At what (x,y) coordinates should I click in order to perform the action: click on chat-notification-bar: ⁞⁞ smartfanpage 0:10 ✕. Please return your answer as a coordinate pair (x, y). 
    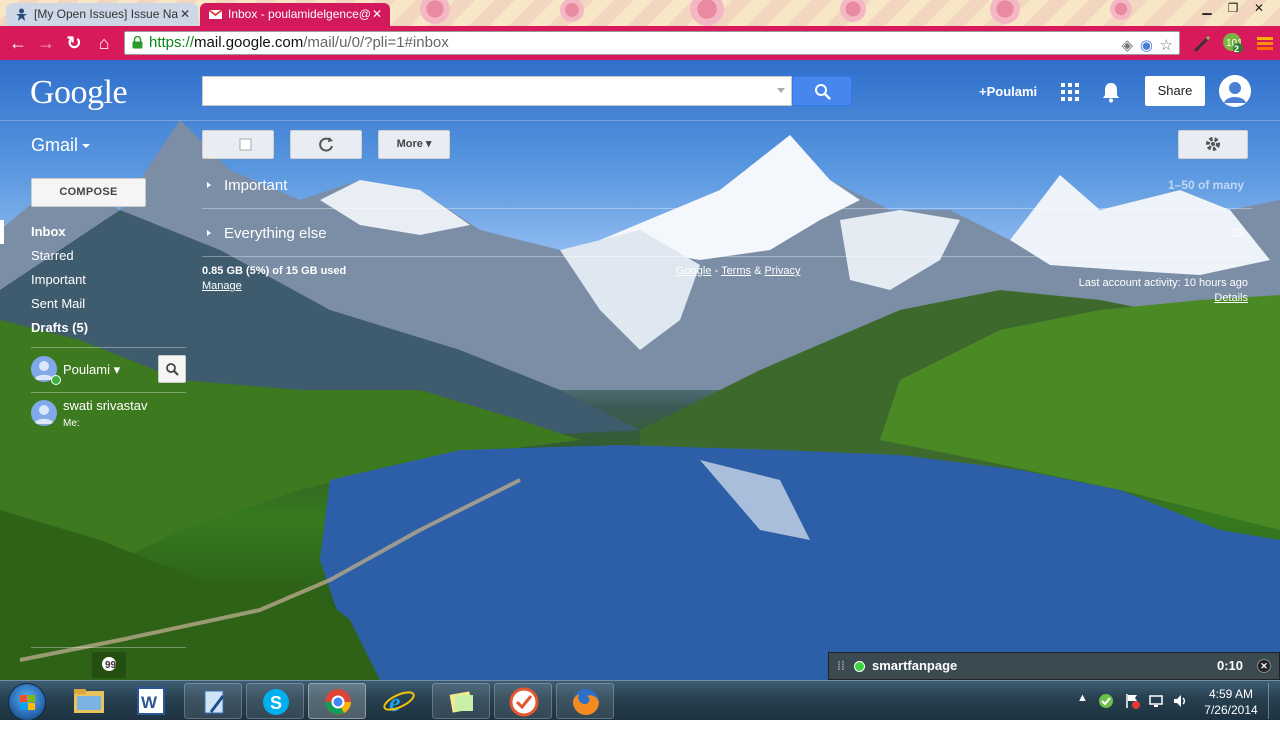
    Looking at the image, I should click on (1054, 666).